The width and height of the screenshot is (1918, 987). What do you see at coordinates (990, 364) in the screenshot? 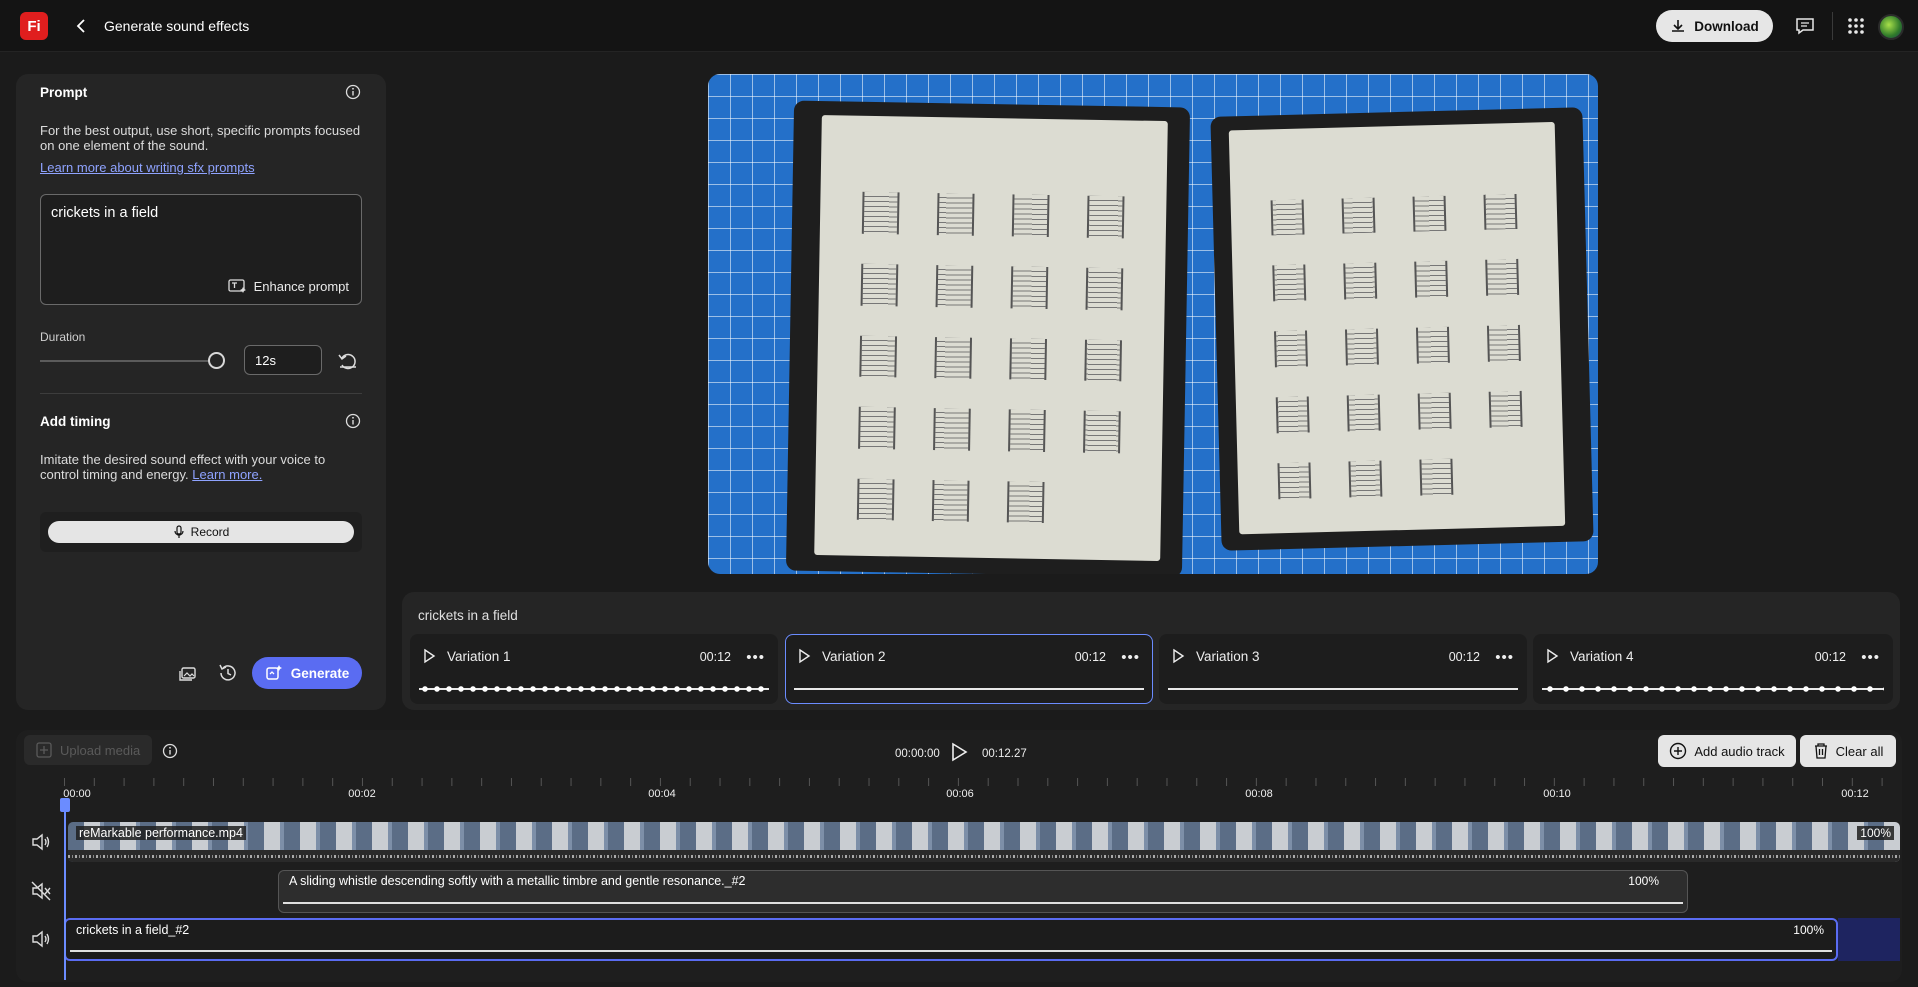
I see `template-grid-left` at bounding box center [990, 364].